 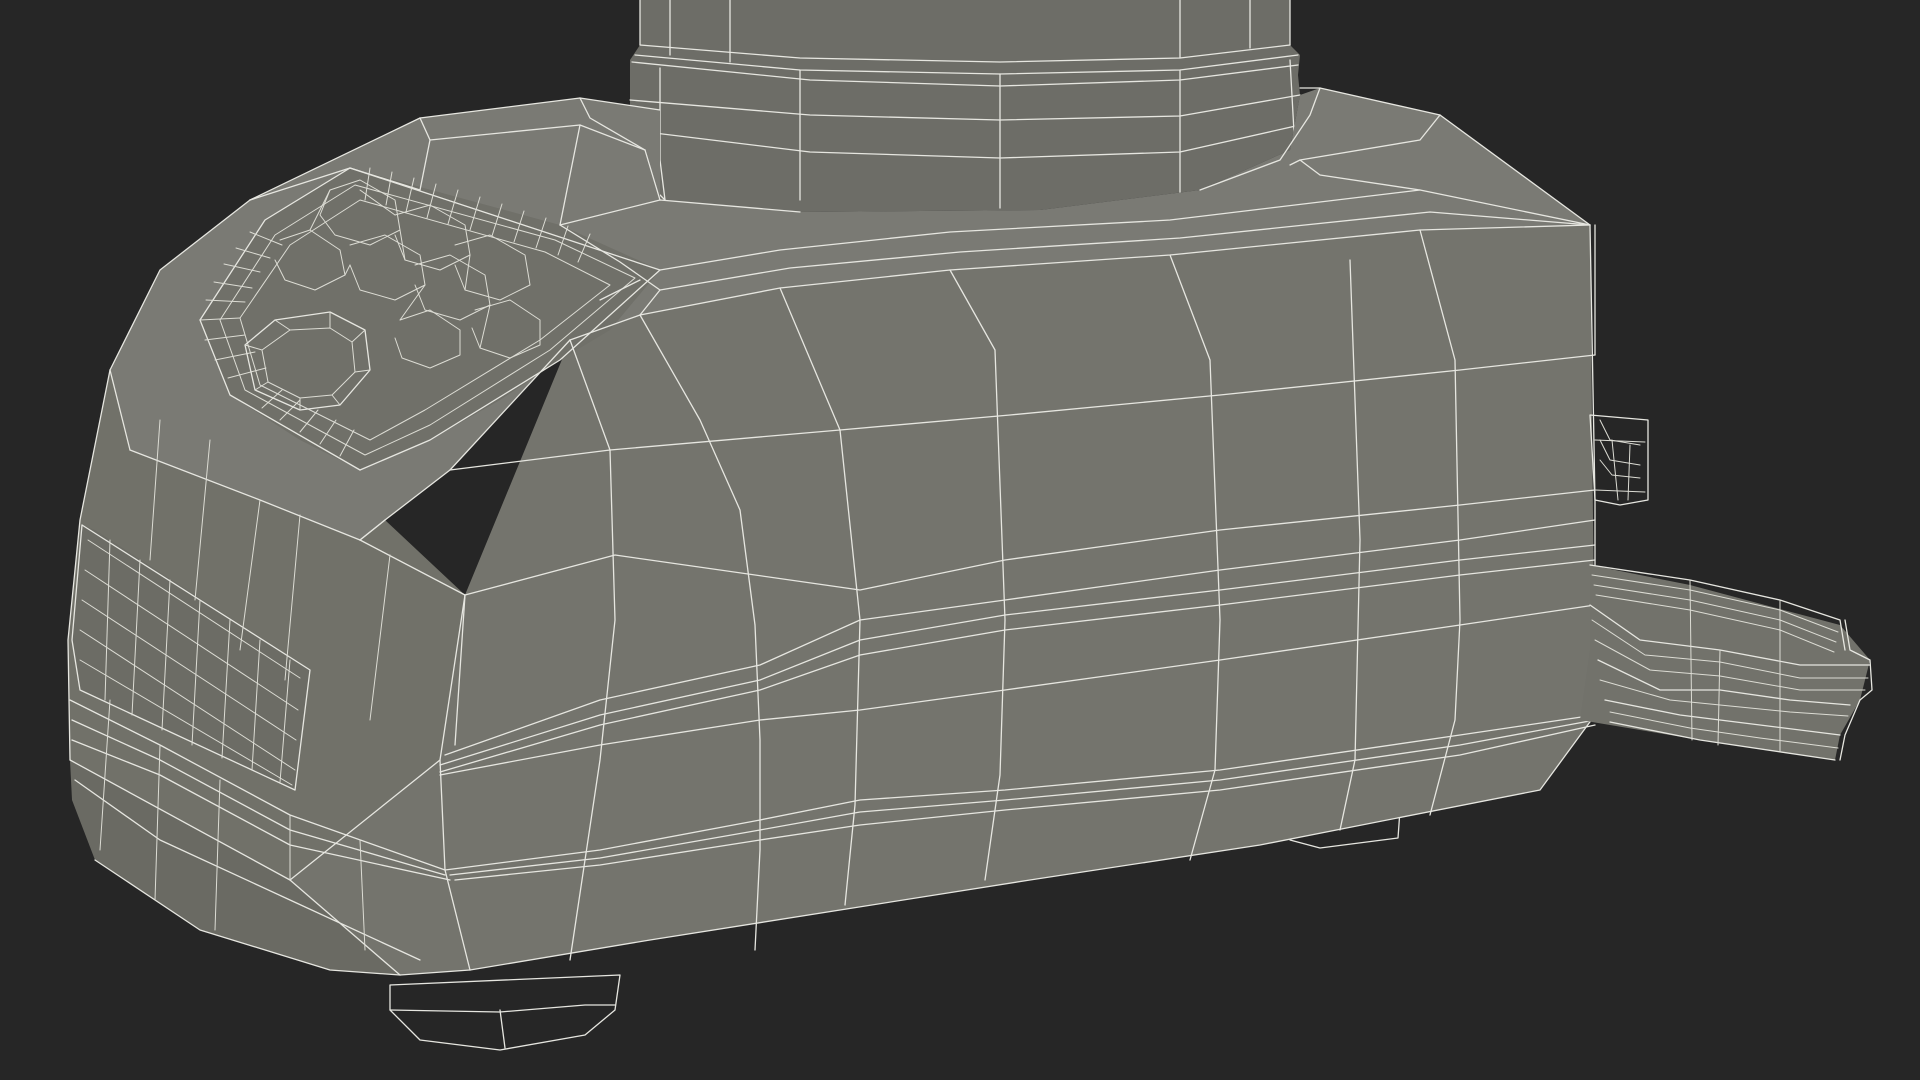 What do you see at coordinates (505, 1012) in the screenshot?
I see `front-foot` at bounding box center [505, 1012].